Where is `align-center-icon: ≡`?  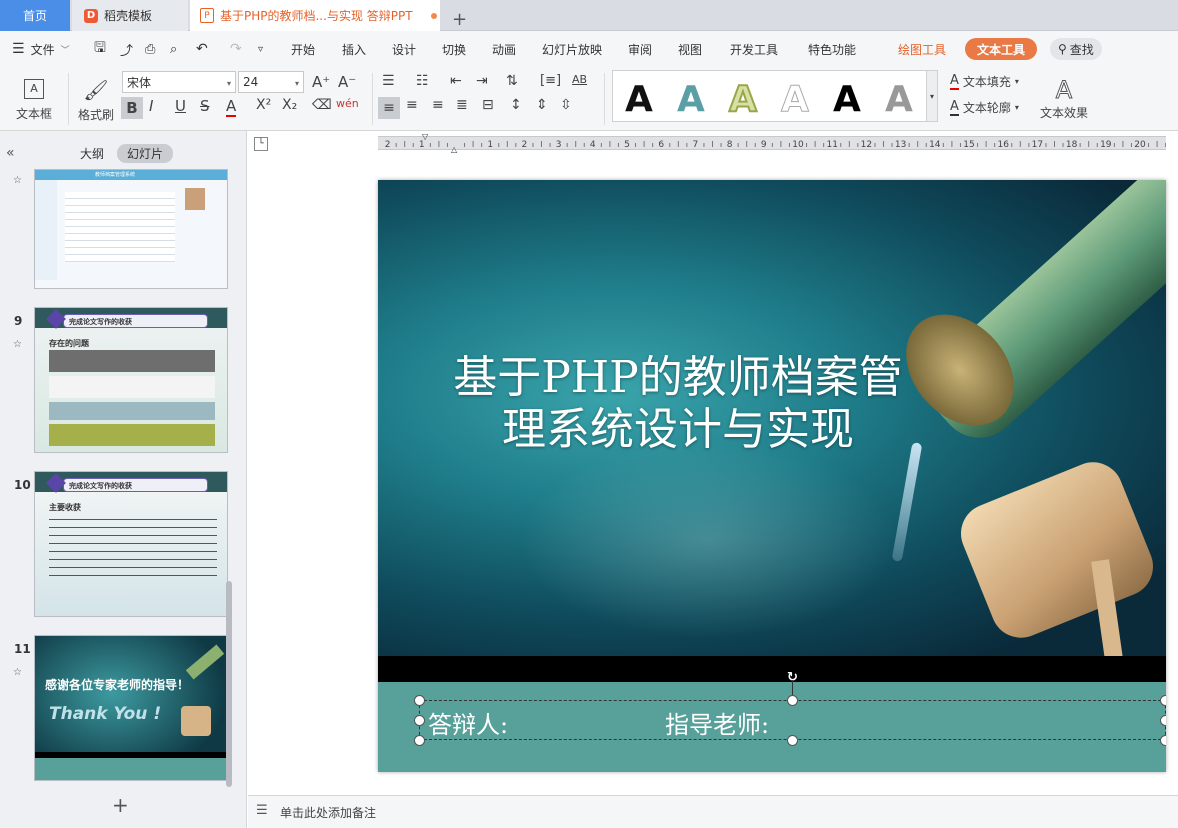
align-center-icon: ≡ is located at coordinates (412, 105).